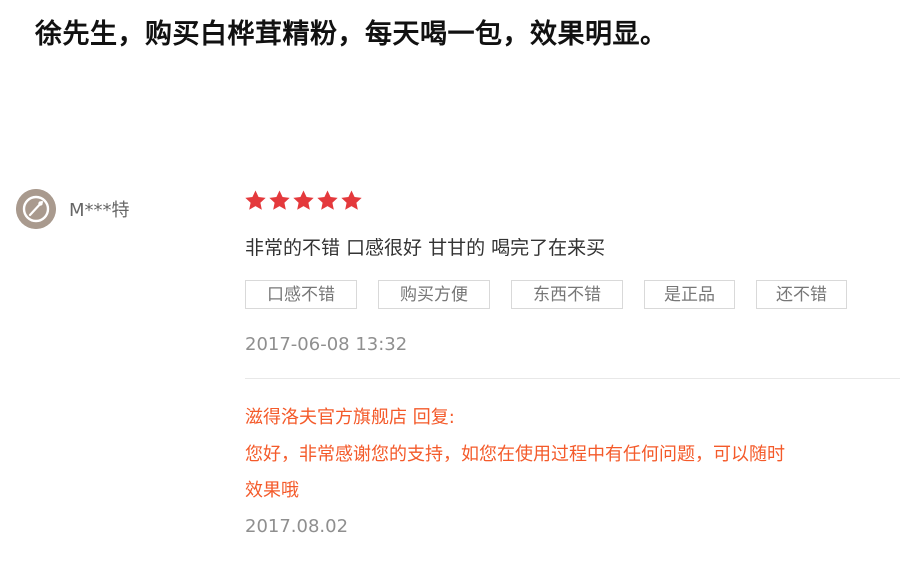 This screenshot has width=900, height=572. I want to click on review-tag: 购买方便, so click(434, 294).